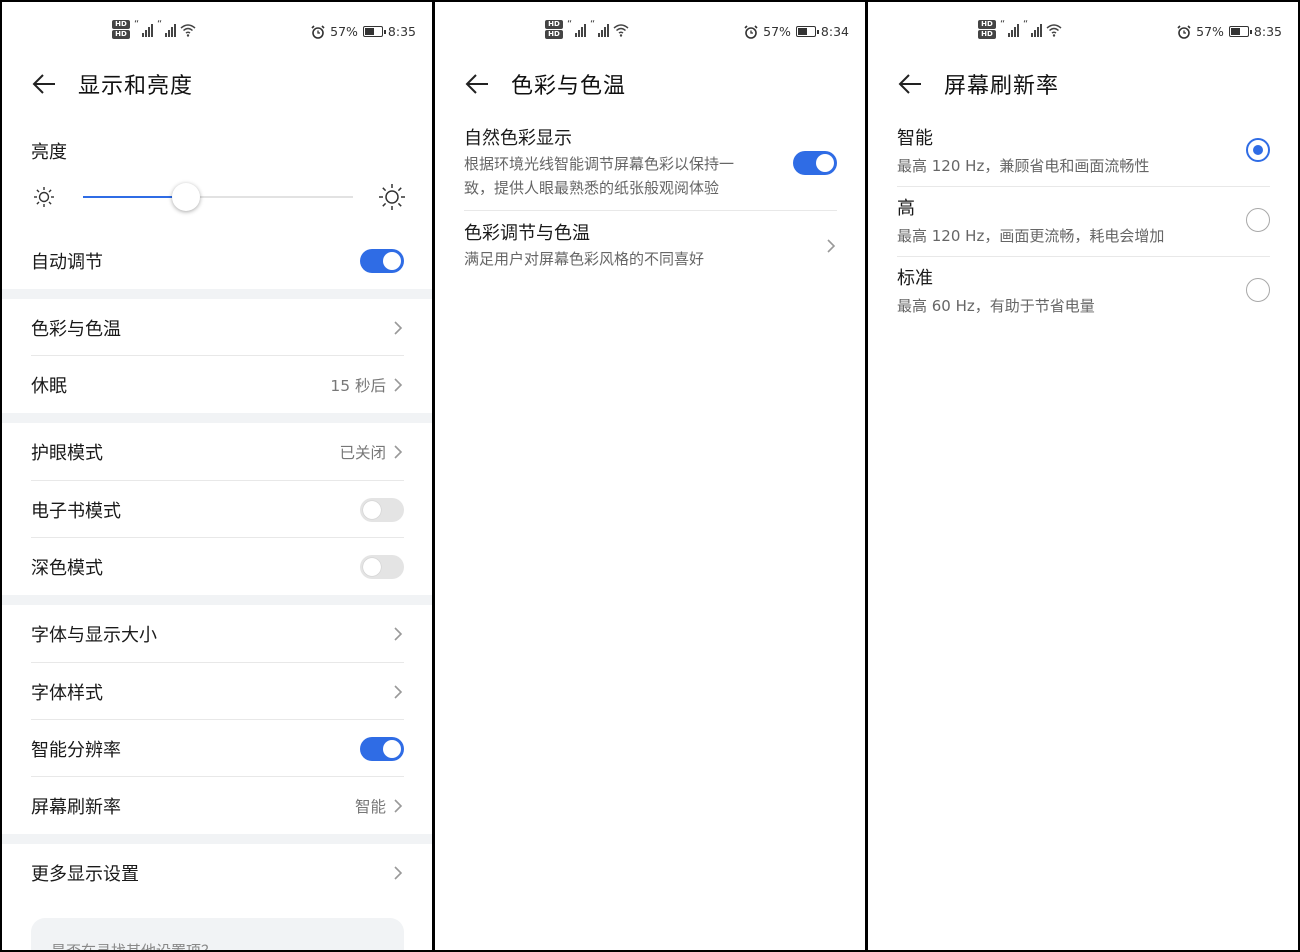  I want to click on dark-mode-label: 深色模式, so click(67, 568).